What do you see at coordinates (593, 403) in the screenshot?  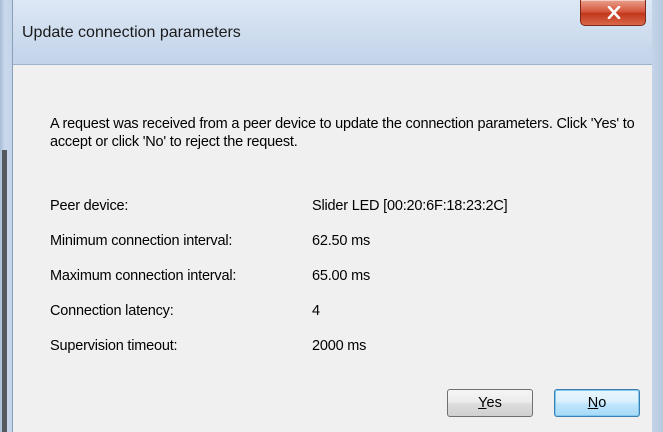 I see `no-mnemonic: N` at bounding box center [593, 403].